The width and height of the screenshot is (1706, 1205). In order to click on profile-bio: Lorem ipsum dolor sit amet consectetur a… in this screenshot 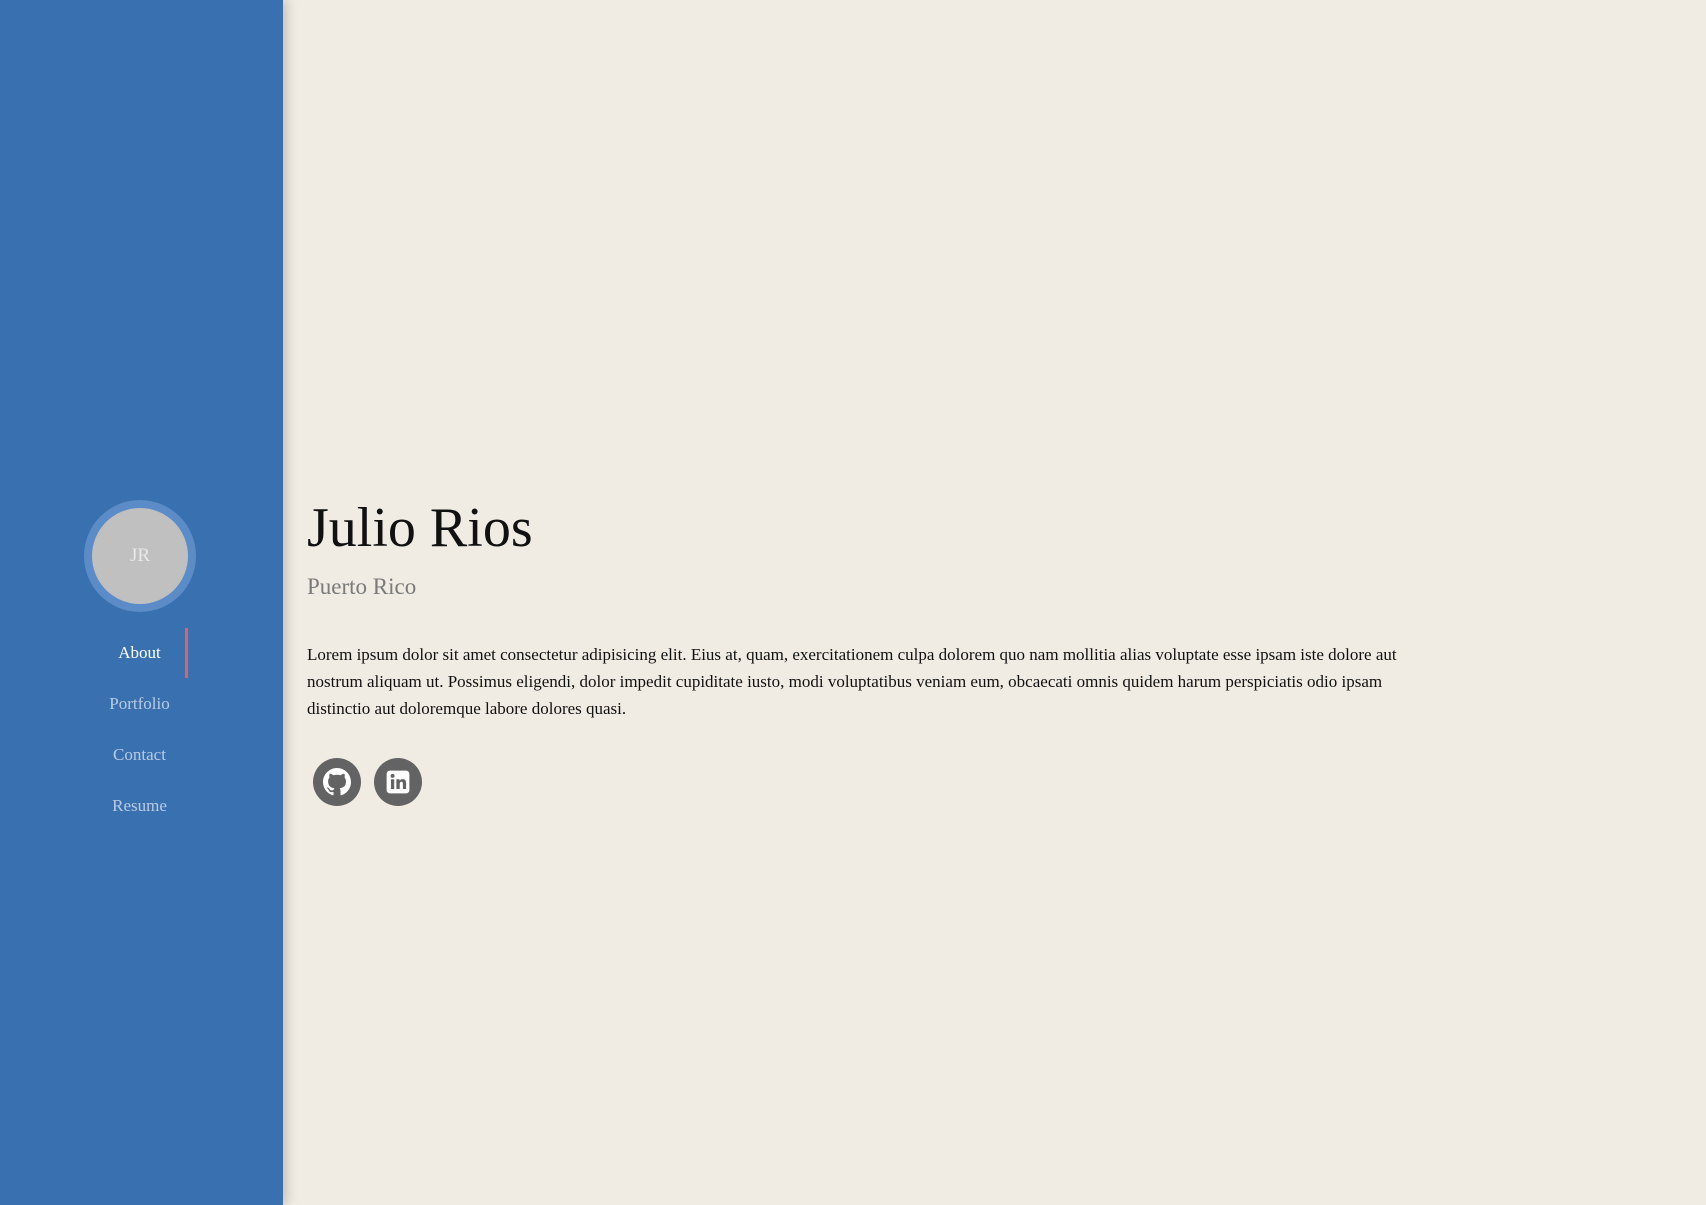, I will do `click(852, 681)`.